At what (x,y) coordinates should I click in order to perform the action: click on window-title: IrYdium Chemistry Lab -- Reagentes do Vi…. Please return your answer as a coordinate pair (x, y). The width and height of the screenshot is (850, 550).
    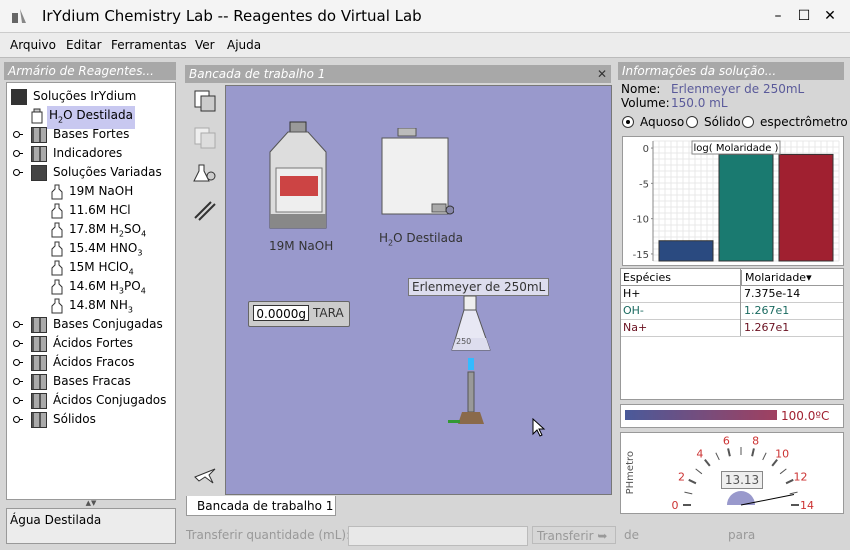
    Looking at the image, I should click on (232, 16).